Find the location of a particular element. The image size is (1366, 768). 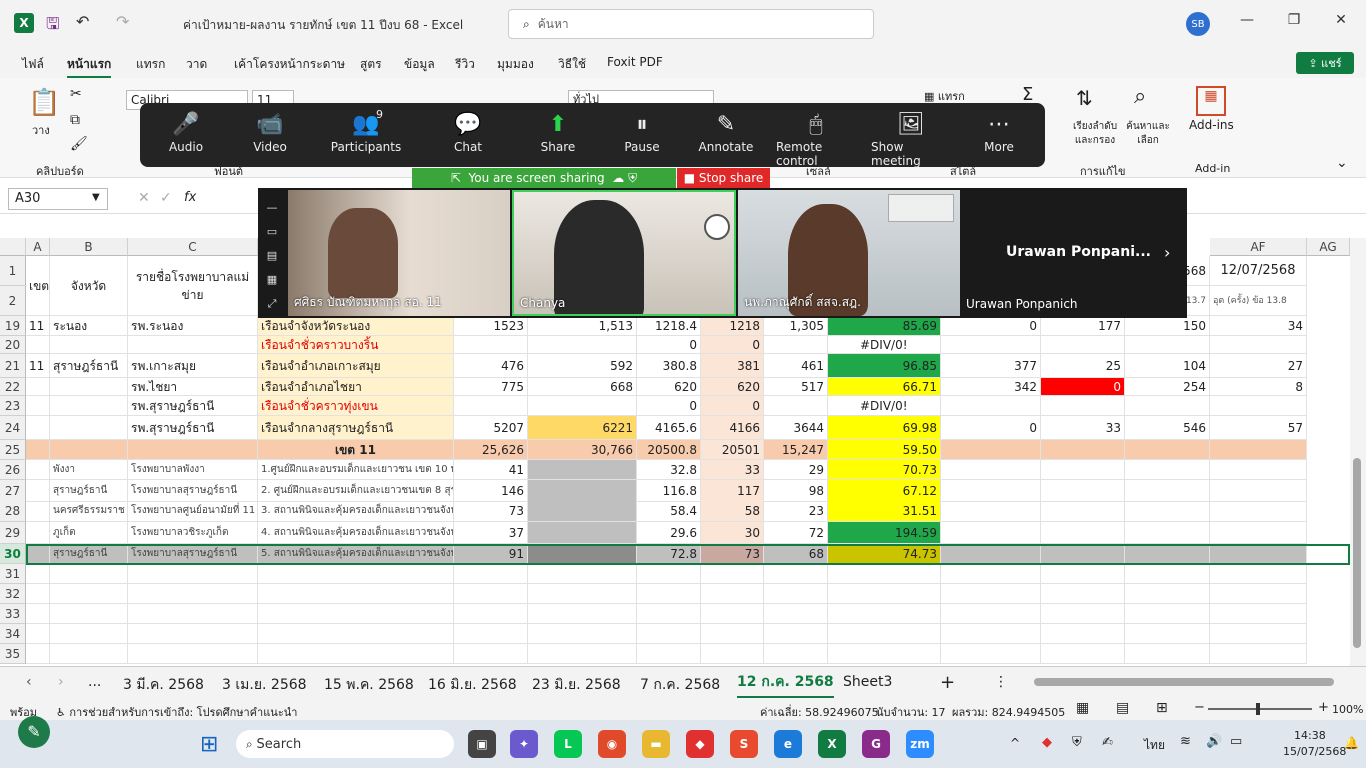

cell-g: 32.8 is located at coordinates (669, 470).